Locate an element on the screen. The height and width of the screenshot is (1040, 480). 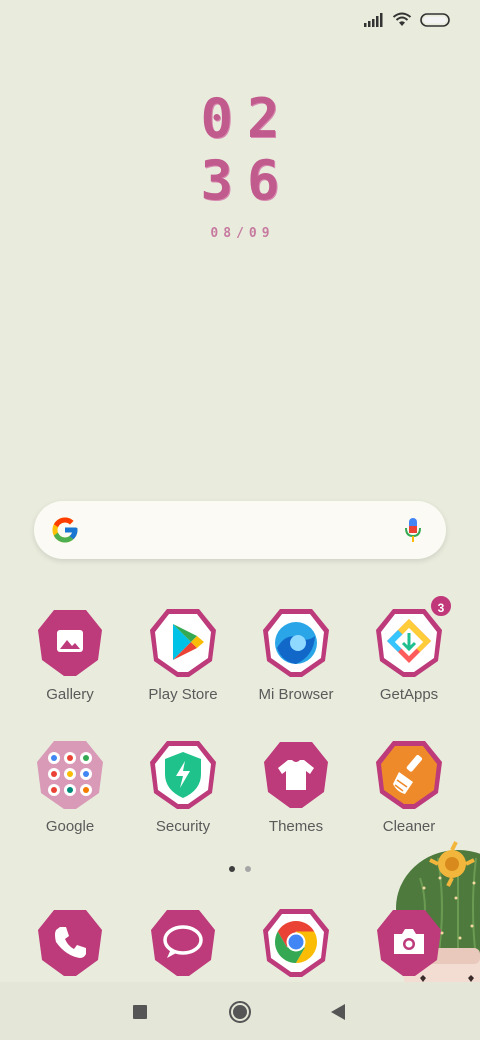
app-label: Cleaner is located at coordinates (409, 826).